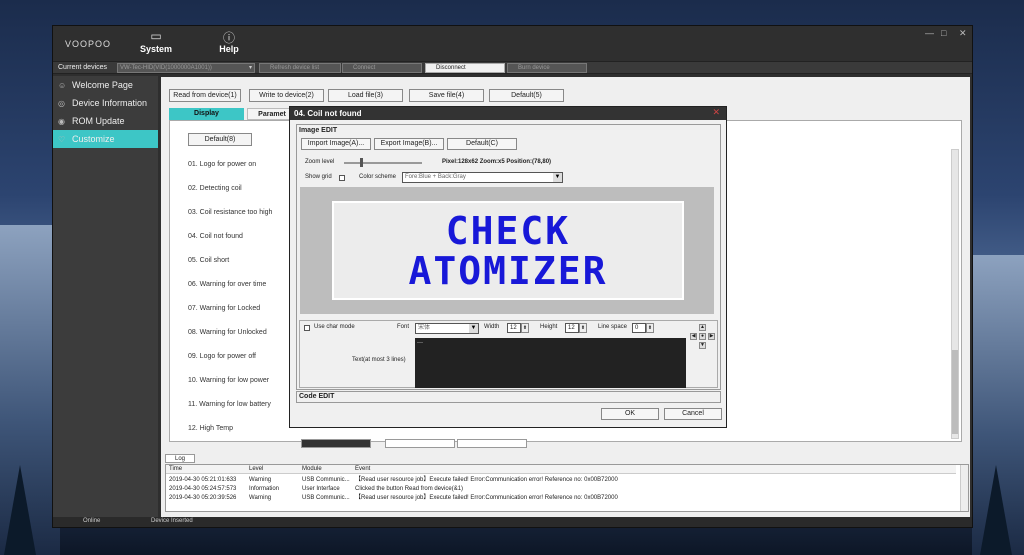  Describe the element at coordinates (613, 327) in the screenshot. I see `line-space-label: Line space` at that location.